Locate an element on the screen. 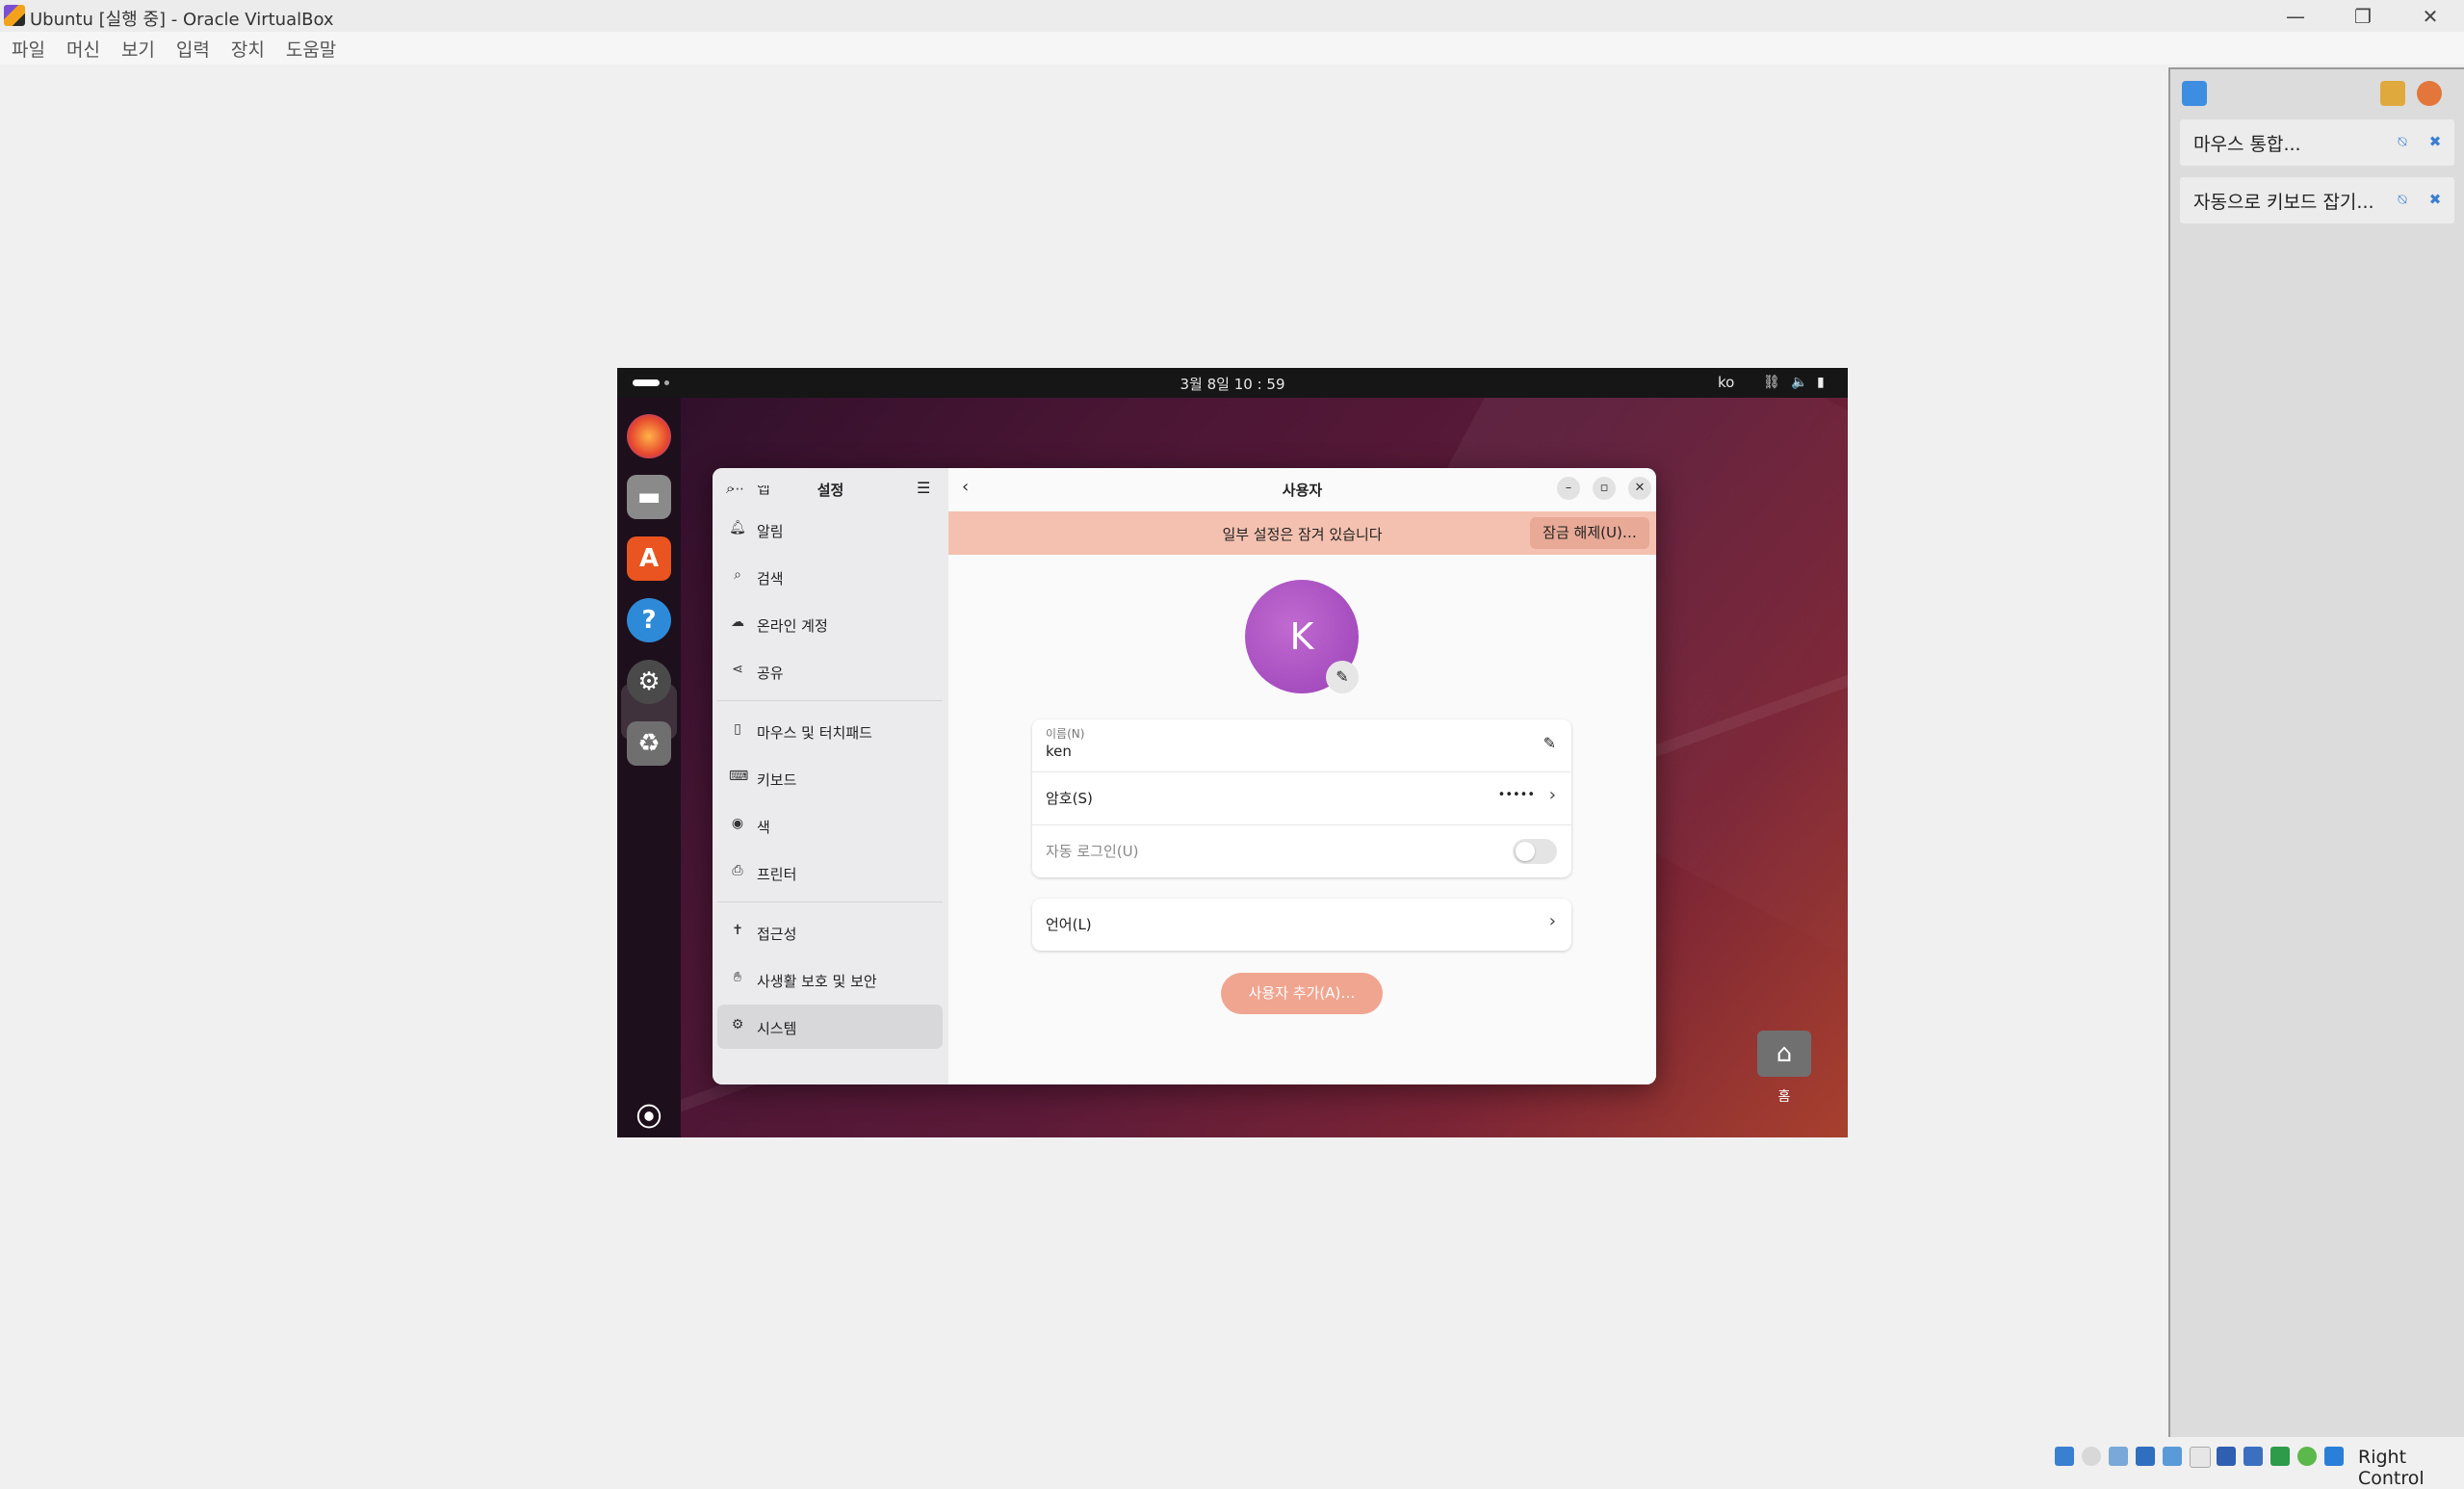 The width and height of the screenshot is (2464, 1489). dismiss-all-icon is located at coordinates (2429, 93).